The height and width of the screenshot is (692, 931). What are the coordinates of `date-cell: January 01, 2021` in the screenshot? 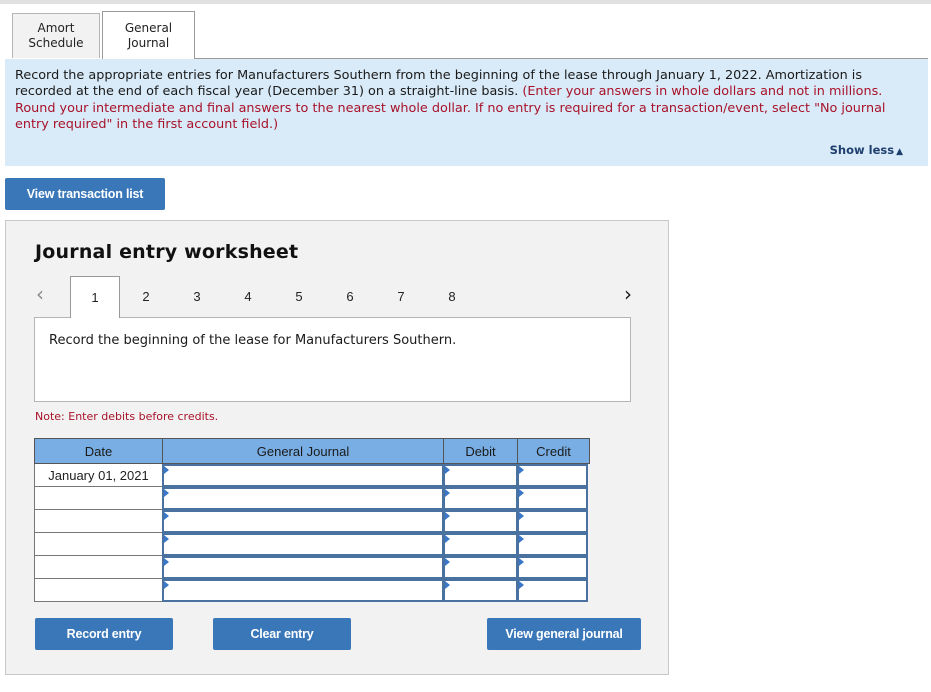 It's located at (98, 475).